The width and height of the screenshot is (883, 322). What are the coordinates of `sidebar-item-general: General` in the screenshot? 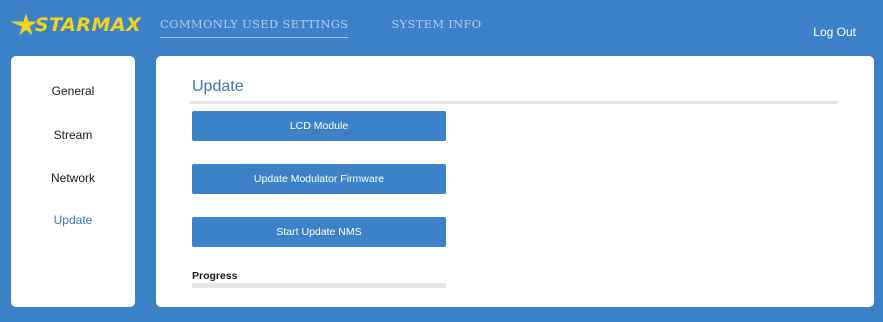 It's located at (73, 91).